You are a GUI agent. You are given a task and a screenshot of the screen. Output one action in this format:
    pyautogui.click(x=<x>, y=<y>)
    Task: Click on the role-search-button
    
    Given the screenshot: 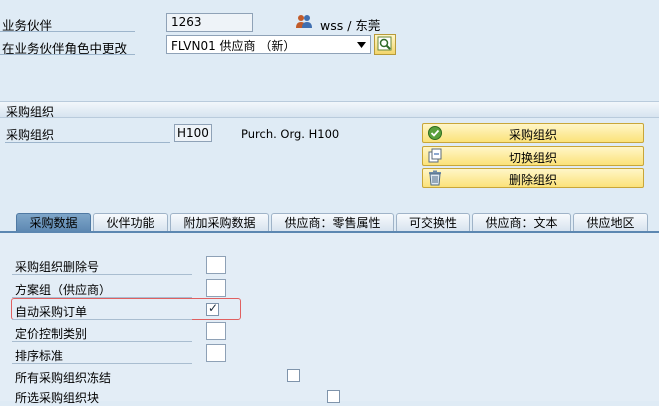 What is the action you would take?
    pyautogui.click(x=385, y=44)
    